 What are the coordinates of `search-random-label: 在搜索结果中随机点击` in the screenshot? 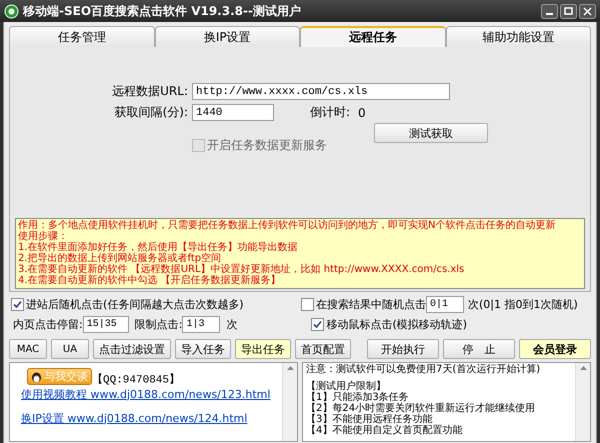 It's located at (371, 304).